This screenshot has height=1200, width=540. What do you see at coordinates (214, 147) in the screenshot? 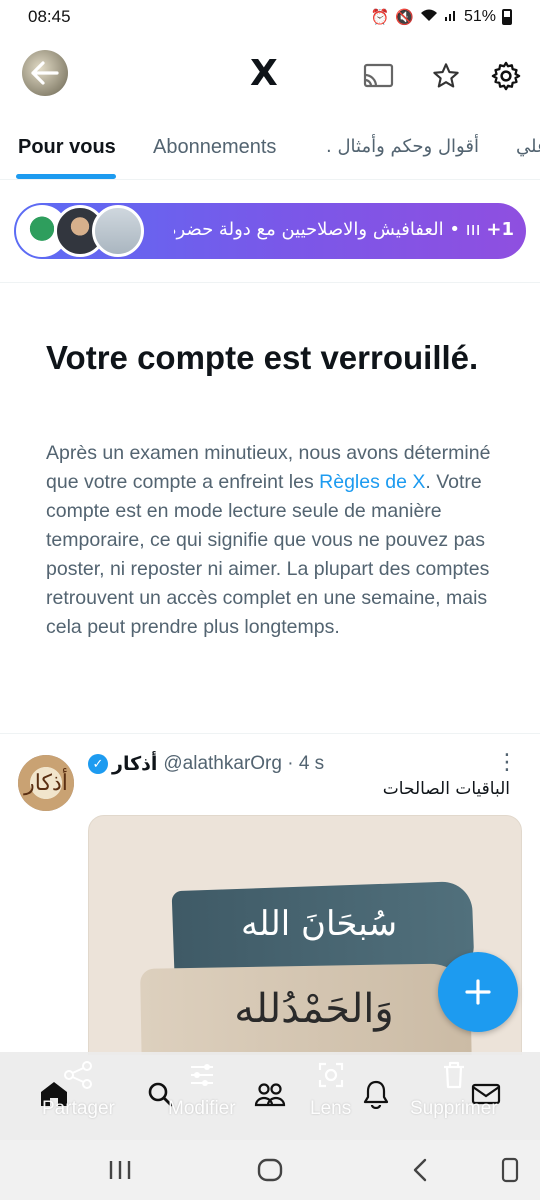
I see `tab-abonnements: Abonnements` at bounding box center [214, 147].